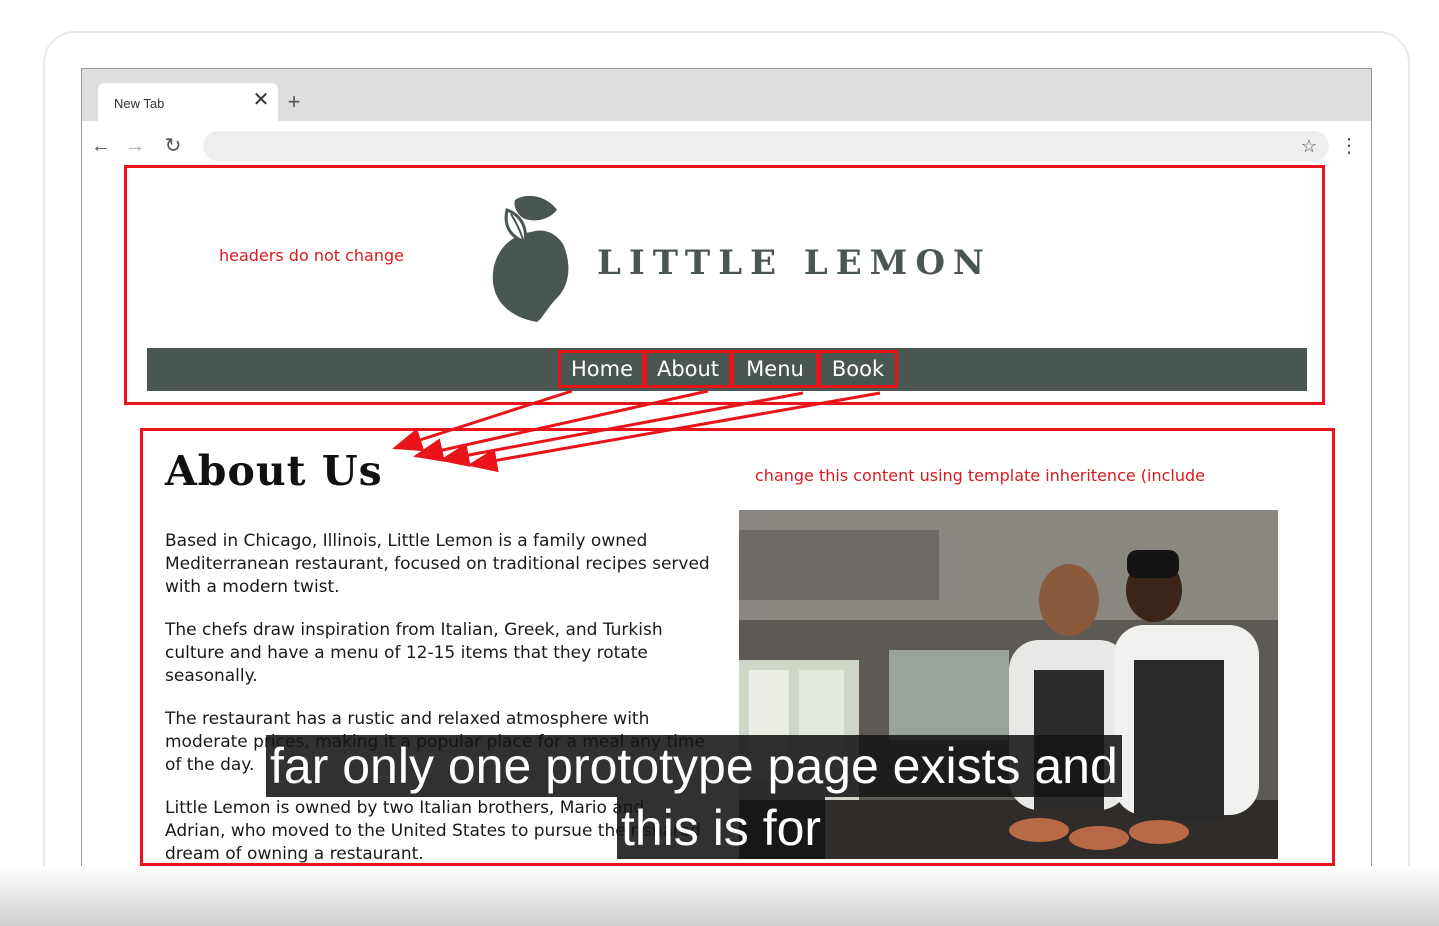 This screenshot has width=1439, height=926. What do you see at coordinates (1309, 146) in the screenshot?
I see `star-icon: ☆` at bounding box center [1309, 146].